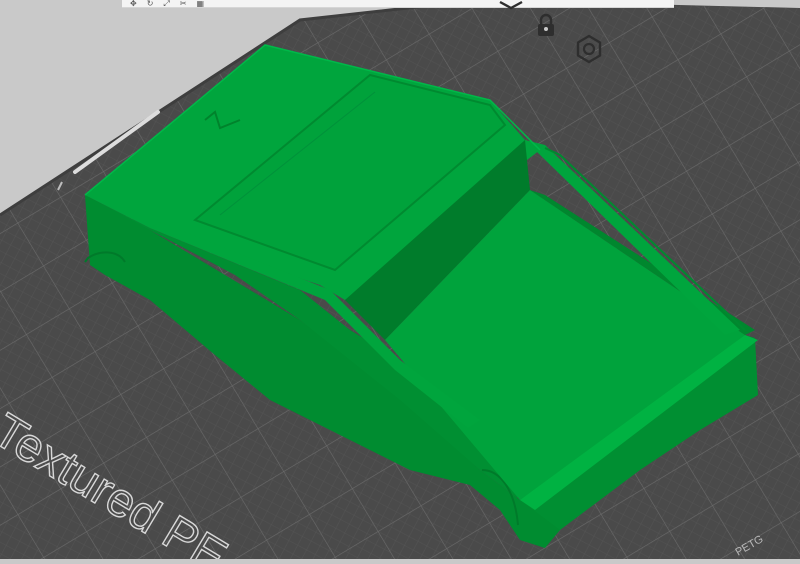 The width and height of the screenshot is (800, 564). I want to click on lock-button, so click(547, 27).